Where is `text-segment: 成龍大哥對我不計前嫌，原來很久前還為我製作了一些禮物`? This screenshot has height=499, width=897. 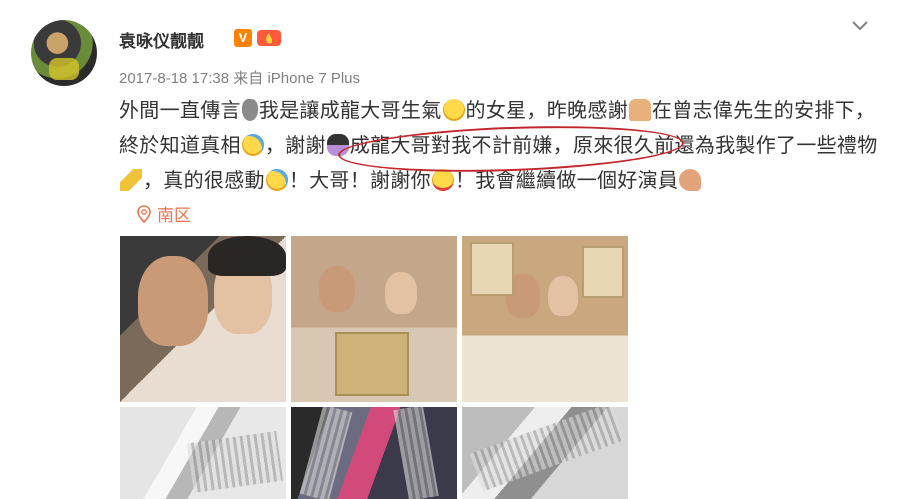 text-segment: 成龍大哥對我不計前嫌，原來很久前還為我製作了一些禮物 is located at coordinates (613, 146).